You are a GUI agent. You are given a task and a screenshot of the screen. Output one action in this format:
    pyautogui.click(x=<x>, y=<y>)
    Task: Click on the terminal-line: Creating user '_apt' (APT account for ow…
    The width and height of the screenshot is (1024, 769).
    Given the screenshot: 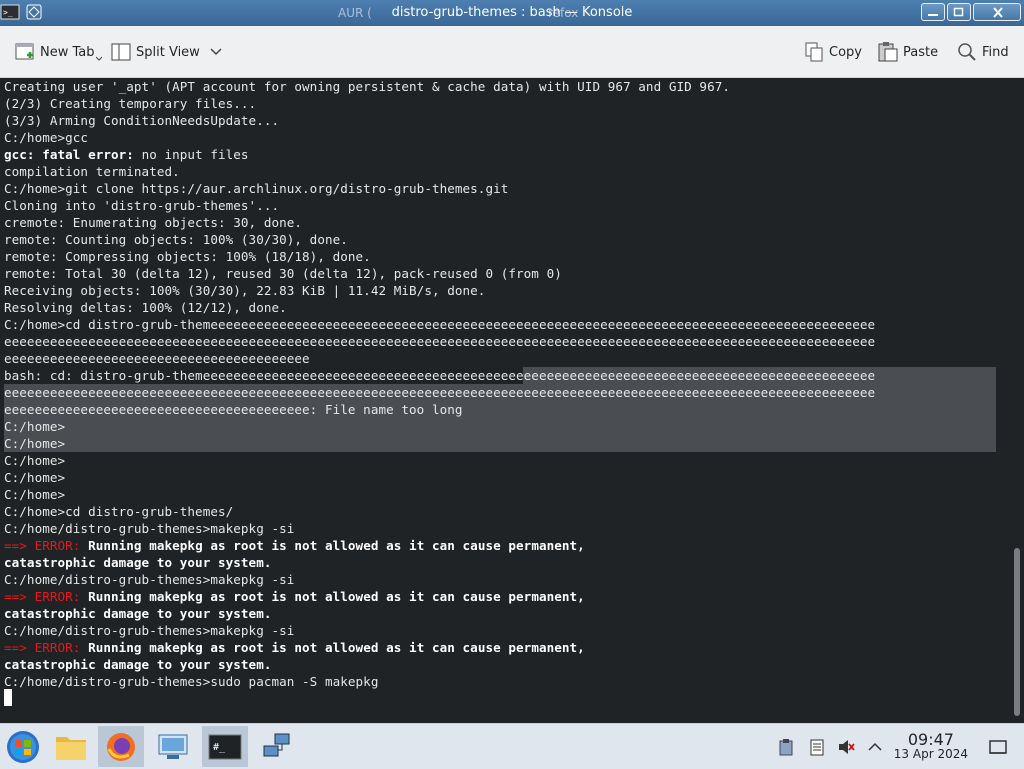 What is the action you would take?
    pyautogui.click(x=367, y=86)
    